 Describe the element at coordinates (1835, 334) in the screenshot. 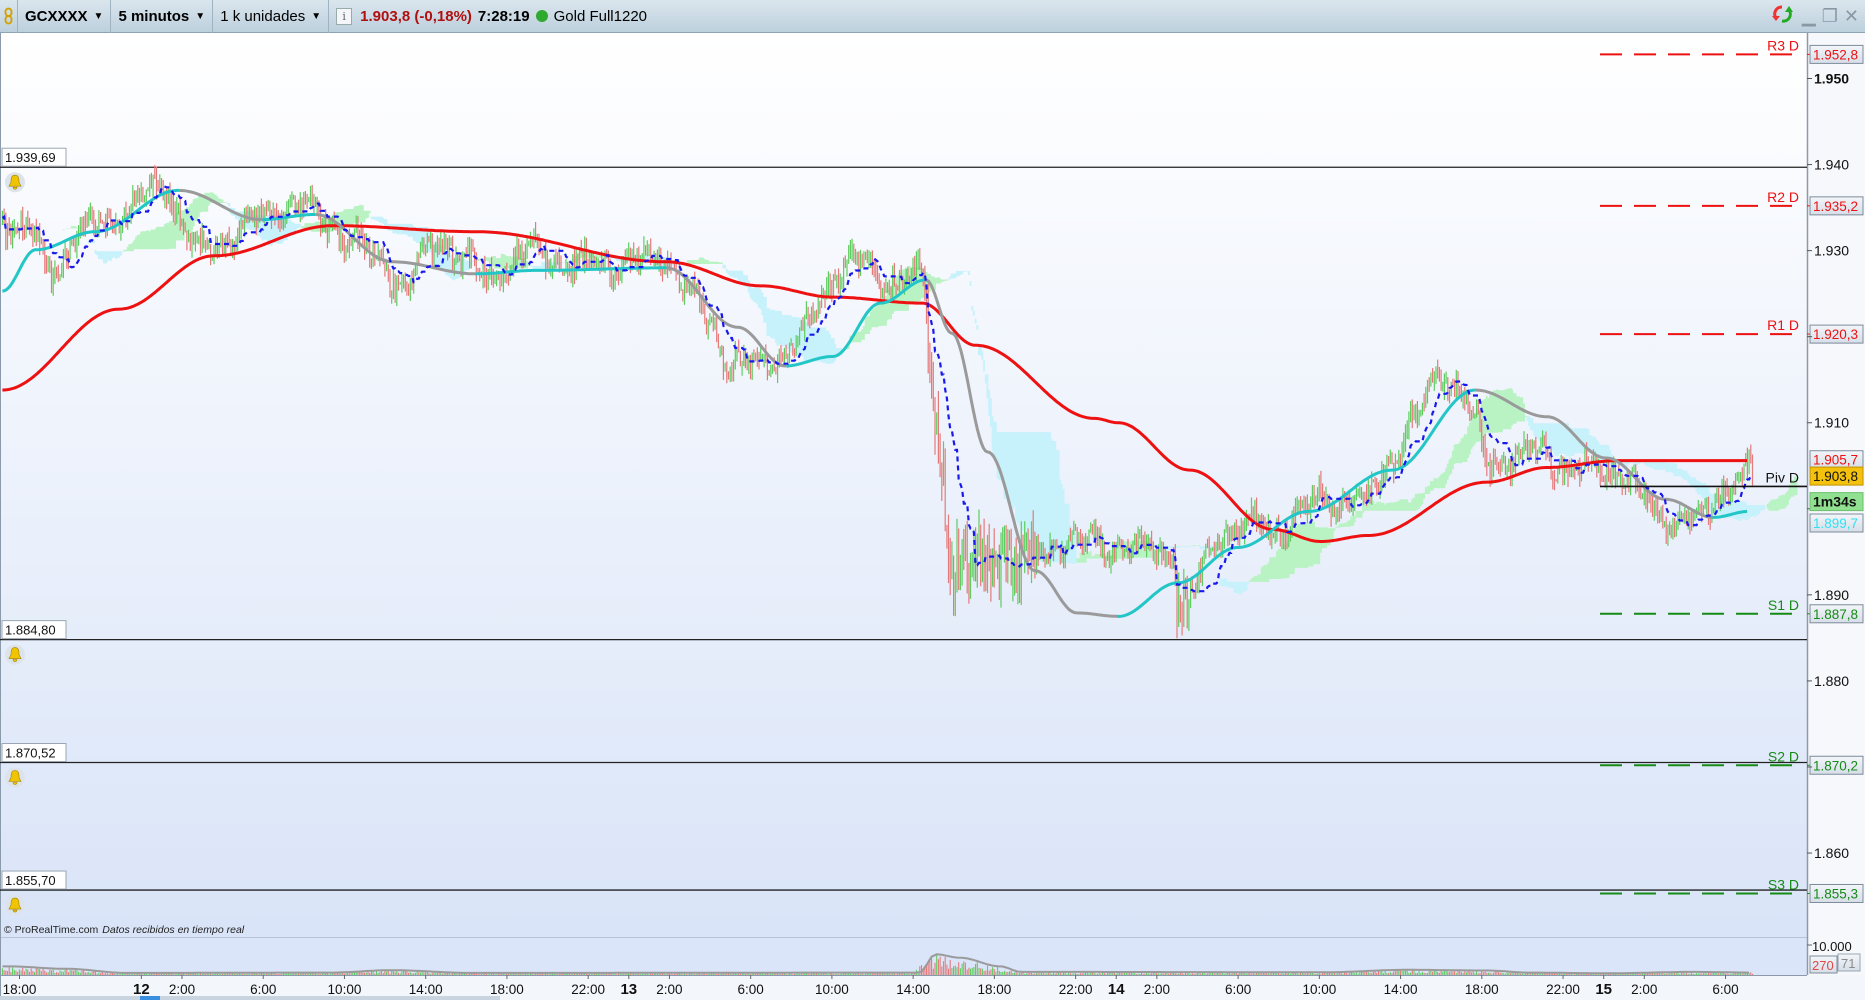

I see `pivot-value-label: 1.920,3` at that location.